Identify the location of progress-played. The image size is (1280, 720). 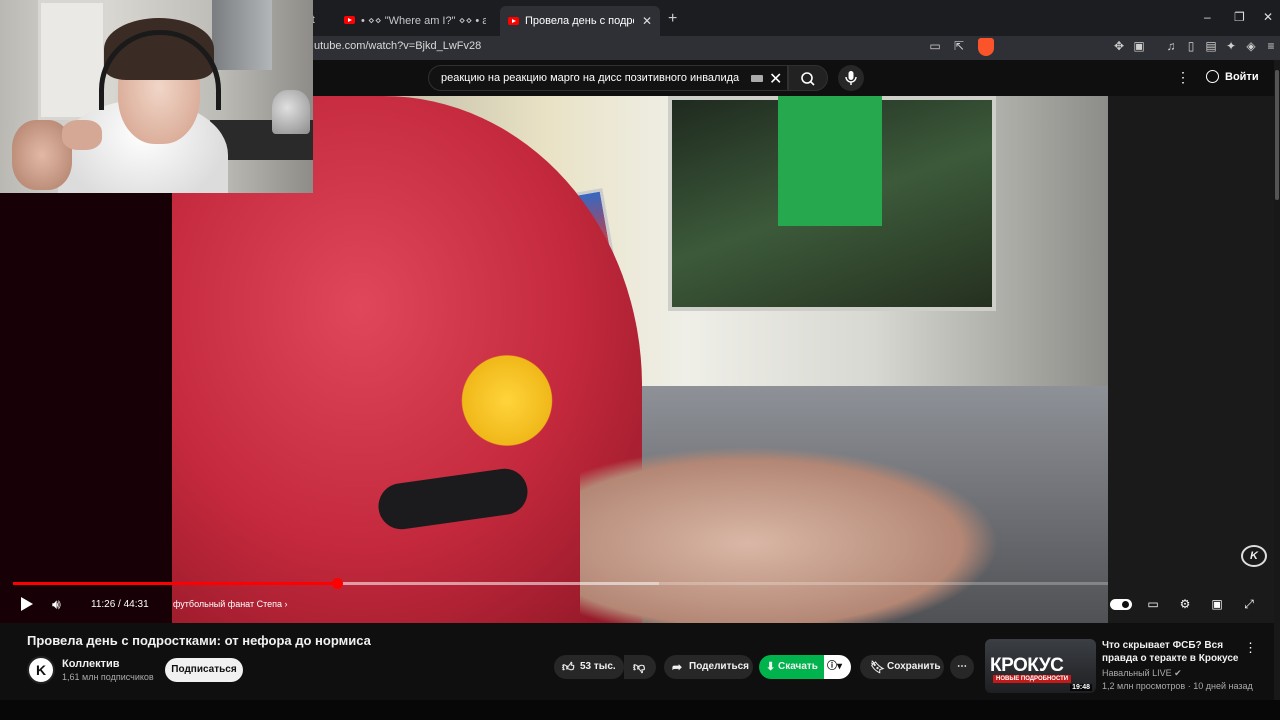
(175, 583).